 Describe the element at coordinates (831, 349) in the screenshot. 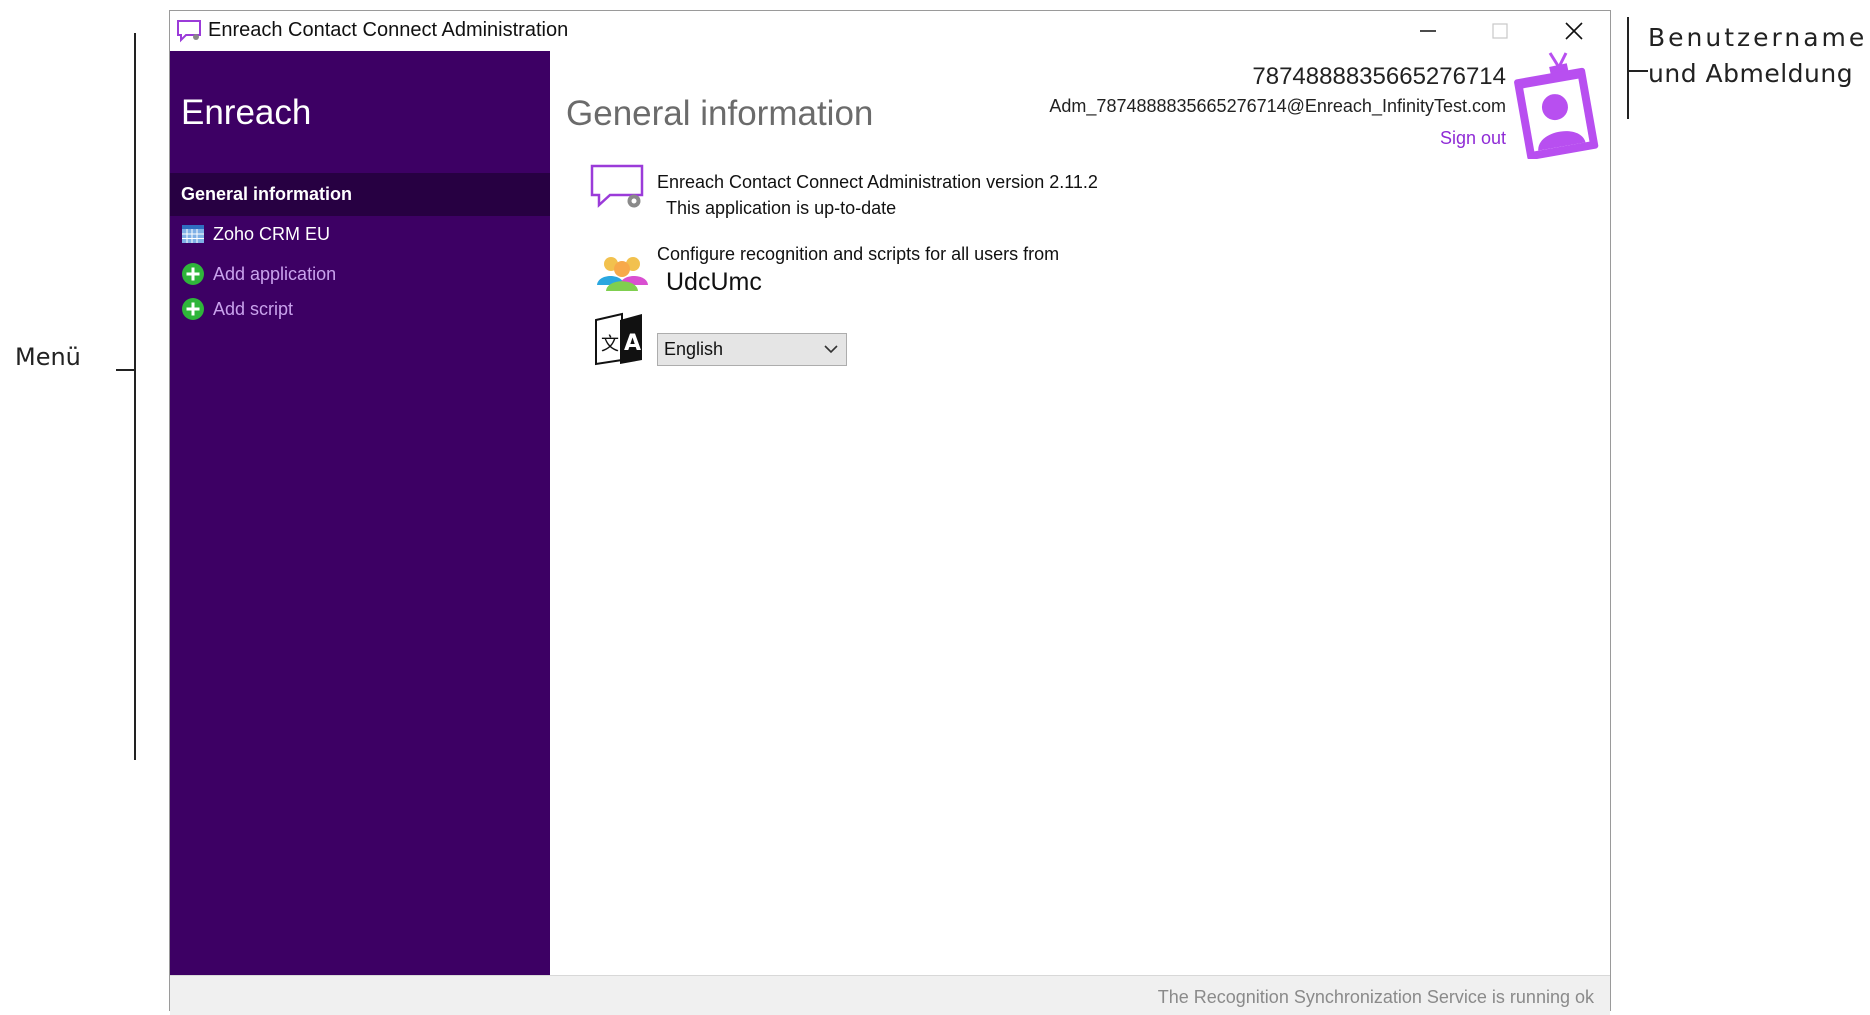

I see `chevron-down-icon` at that location.